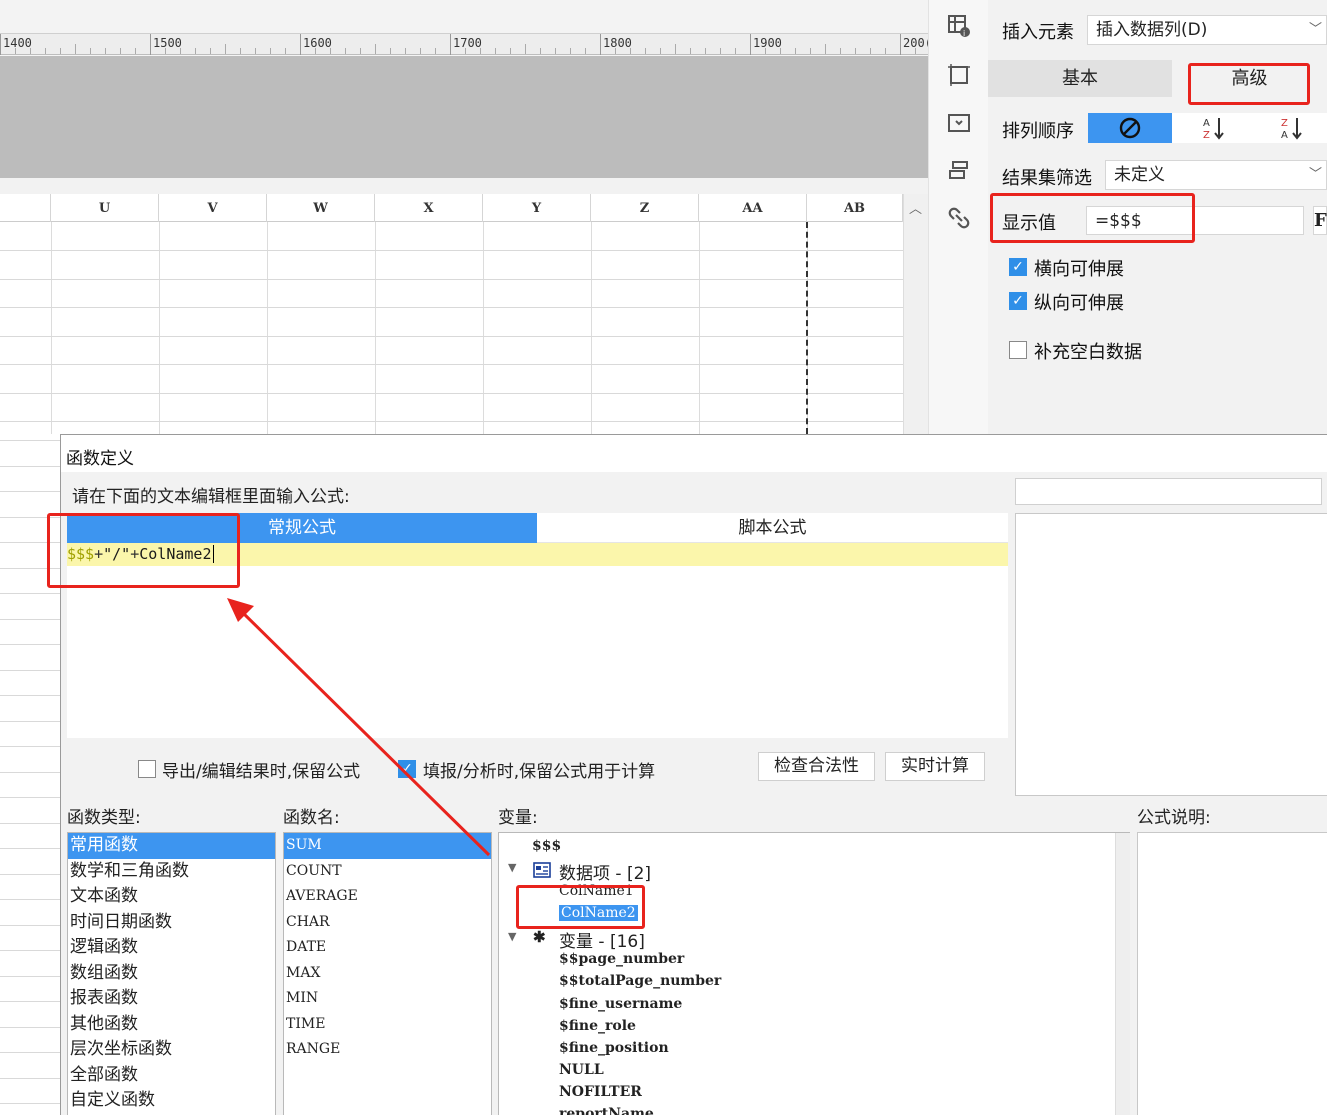 The height and width of the screenshot is (1115, 1327). What do you see at coordinates (855, 208) in the screenshot?
I see `column-header: AB` at bounding box center [855, 208].